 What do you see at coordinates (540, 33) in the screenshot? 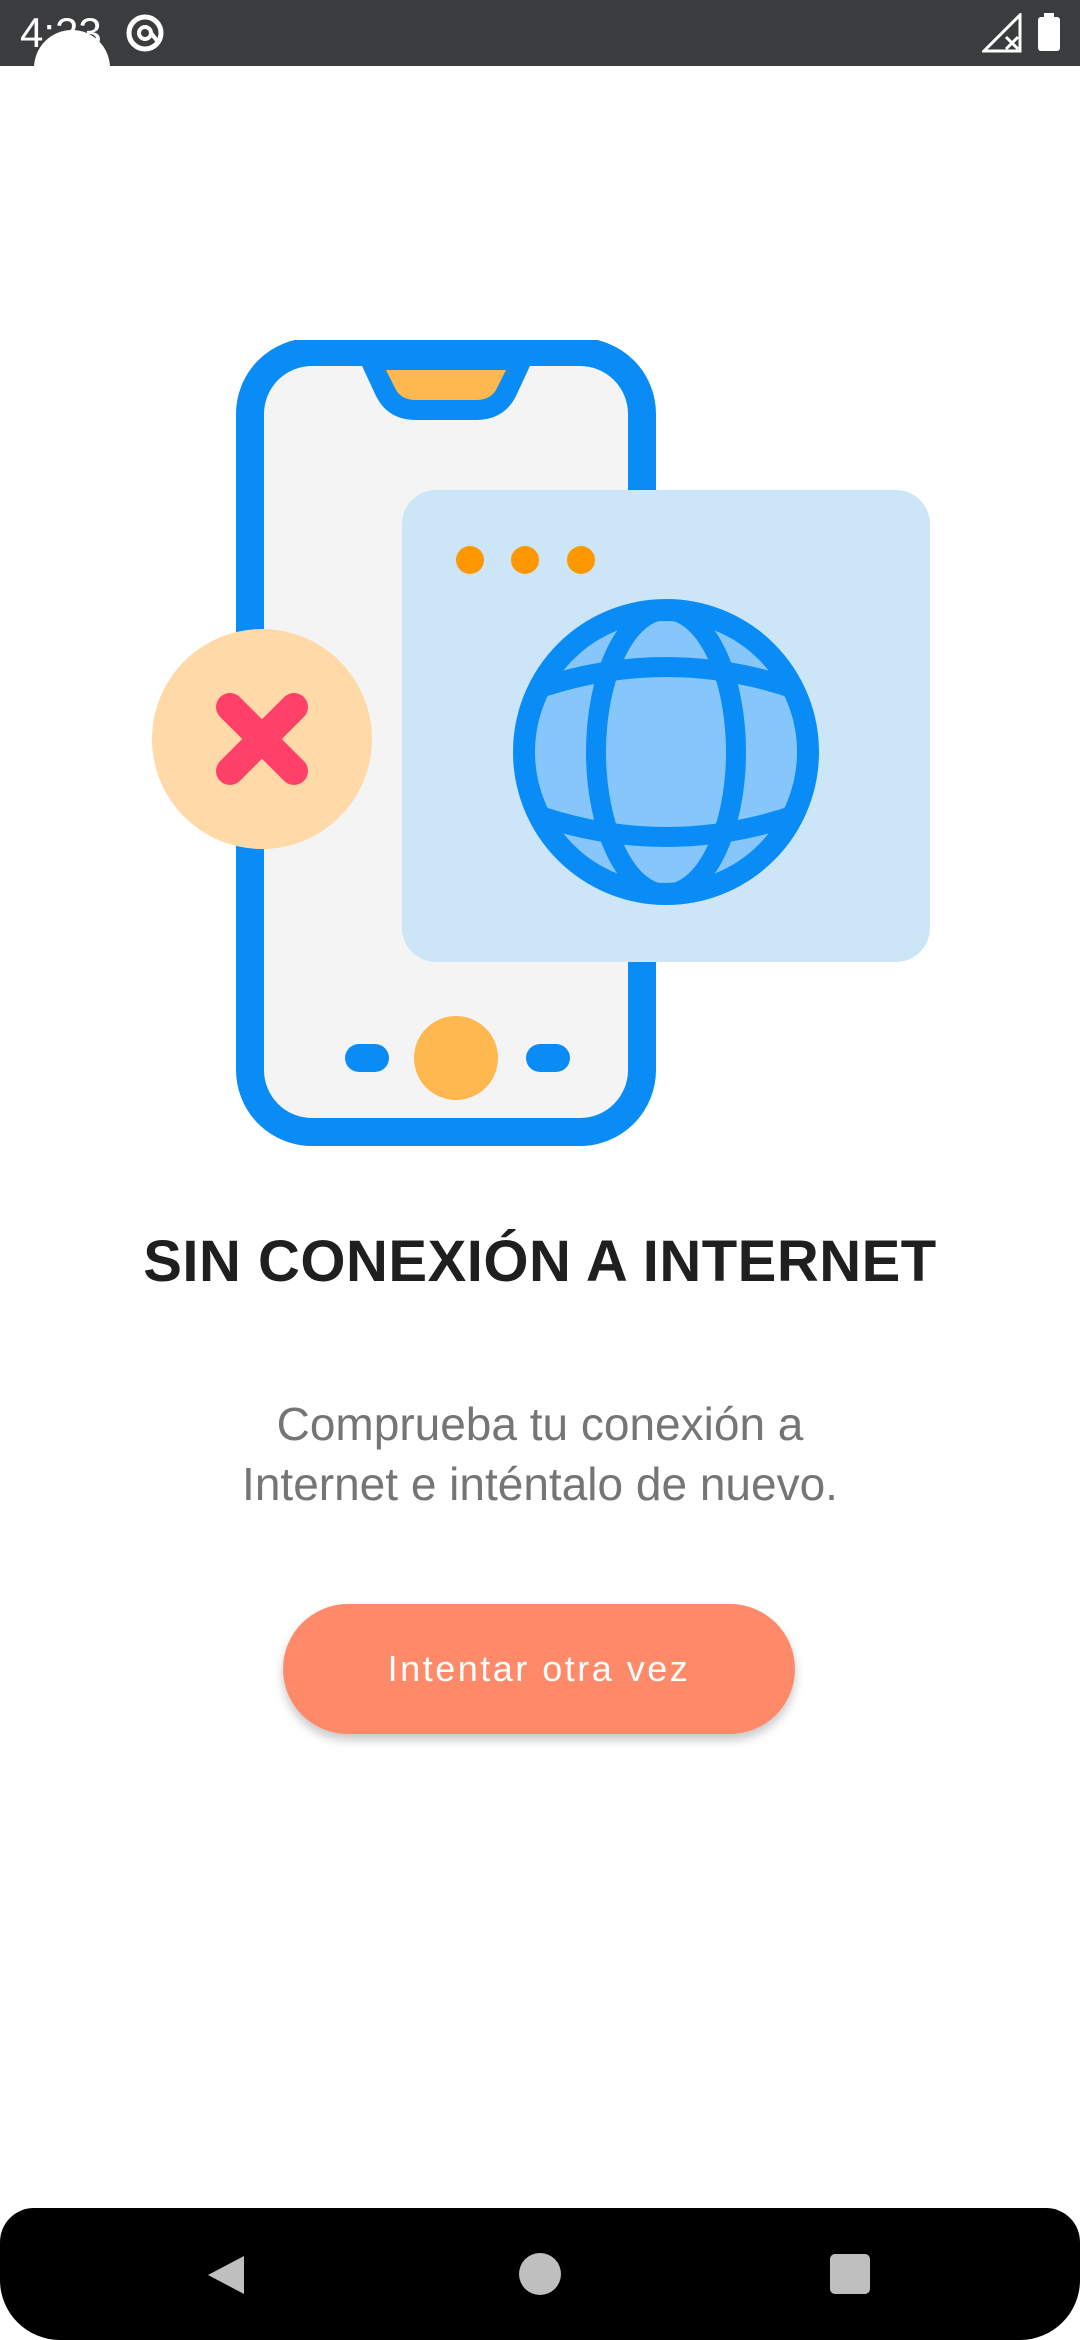
I see `status-bar: 4:23` at bounding box center [540, 33].